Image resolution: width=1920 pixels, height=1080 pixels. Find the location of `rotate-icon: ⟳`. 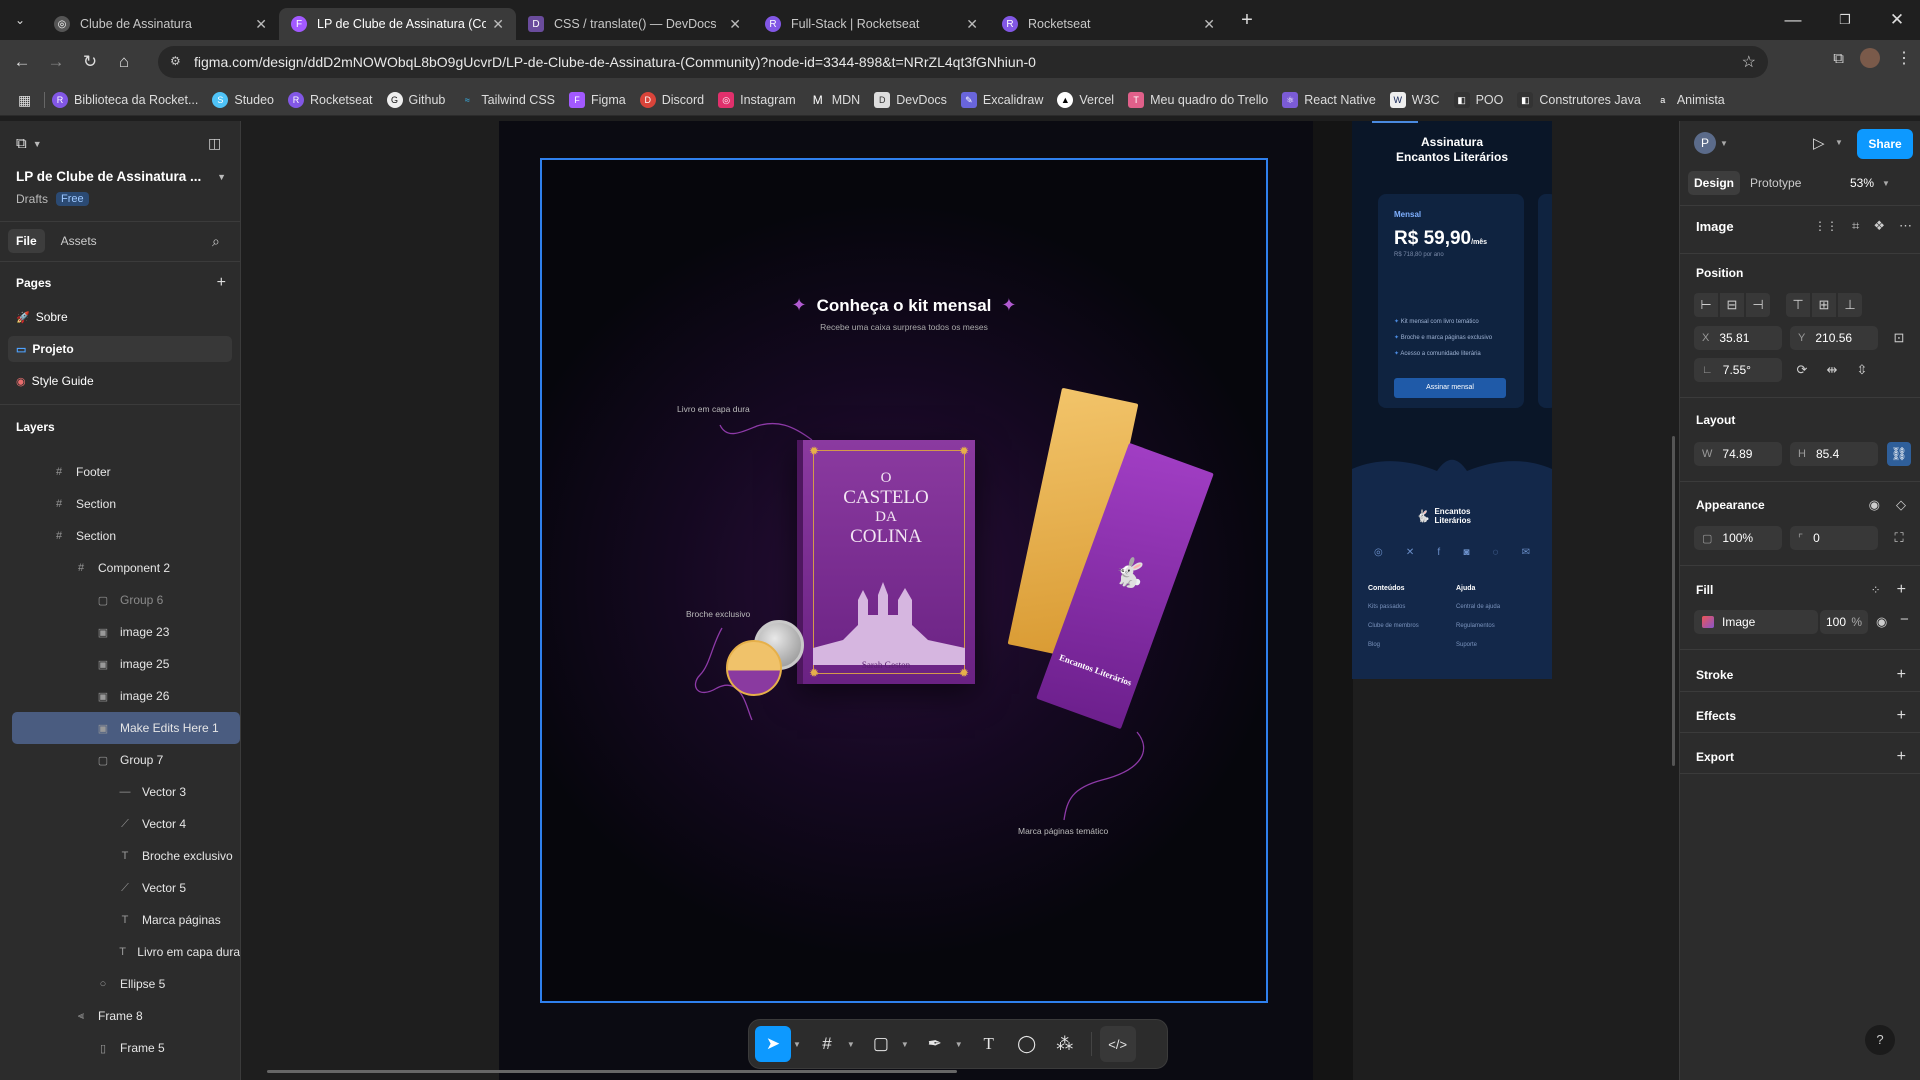

rotate-icon: ⟳ is located at coordinates (1802, 370).